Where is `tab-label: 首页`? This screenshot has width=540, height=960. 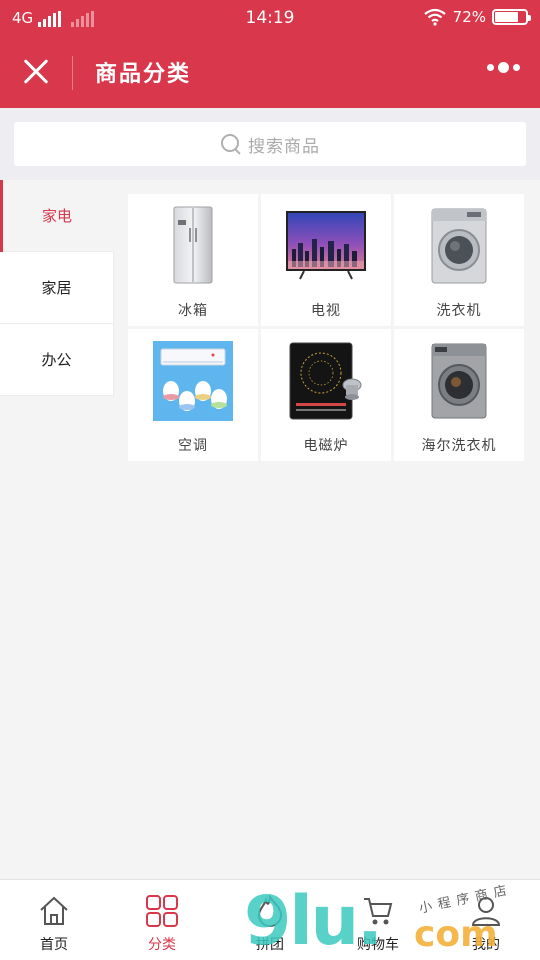
tab-label: 首页 is located at coordinates (54, 945).